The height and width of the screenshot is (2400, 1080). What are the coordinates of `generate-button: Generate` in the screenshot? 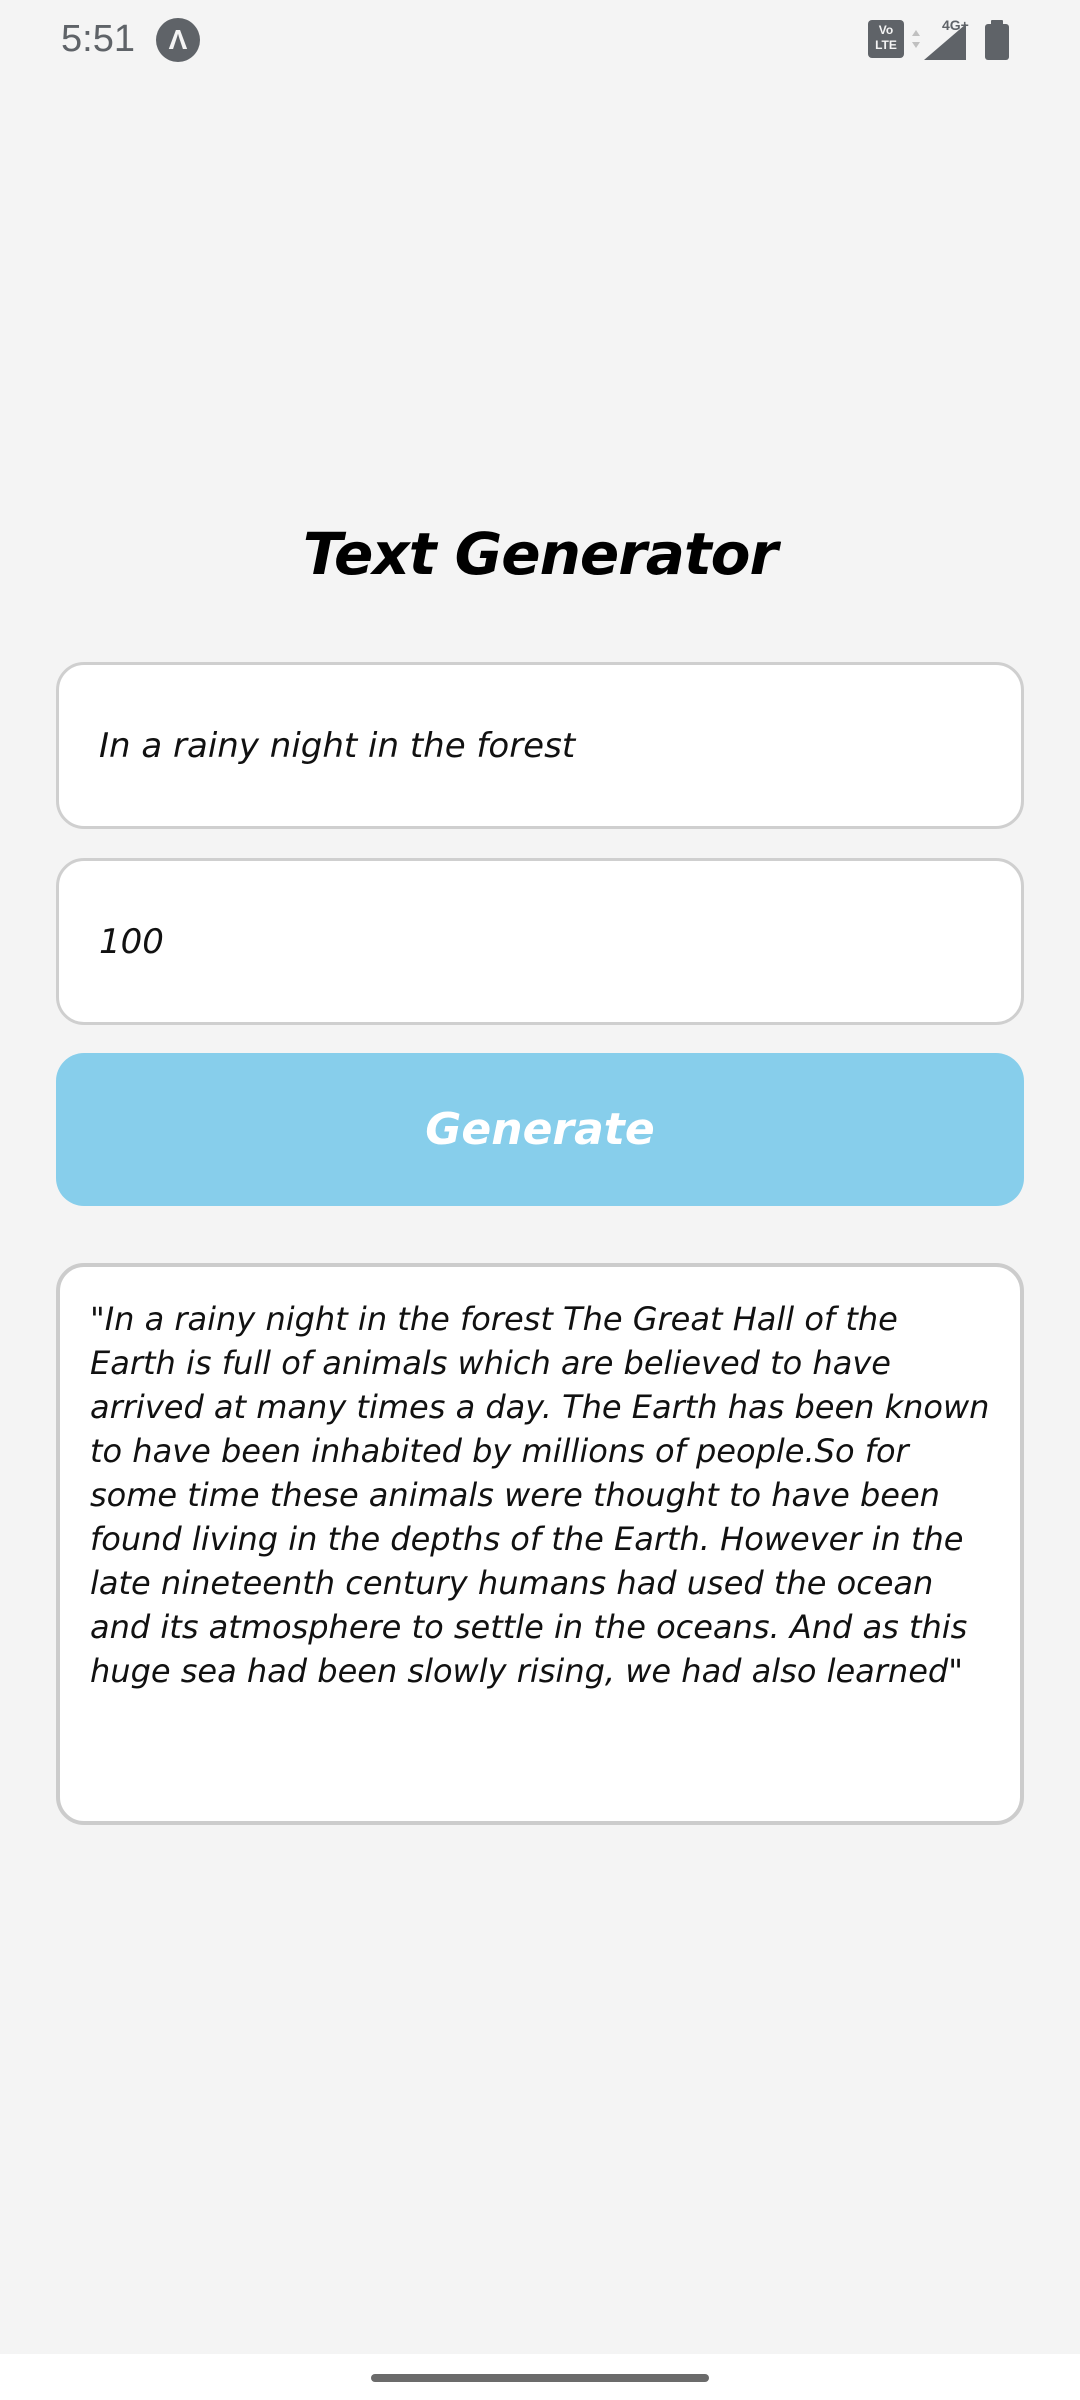 It's located at (540, 1129).